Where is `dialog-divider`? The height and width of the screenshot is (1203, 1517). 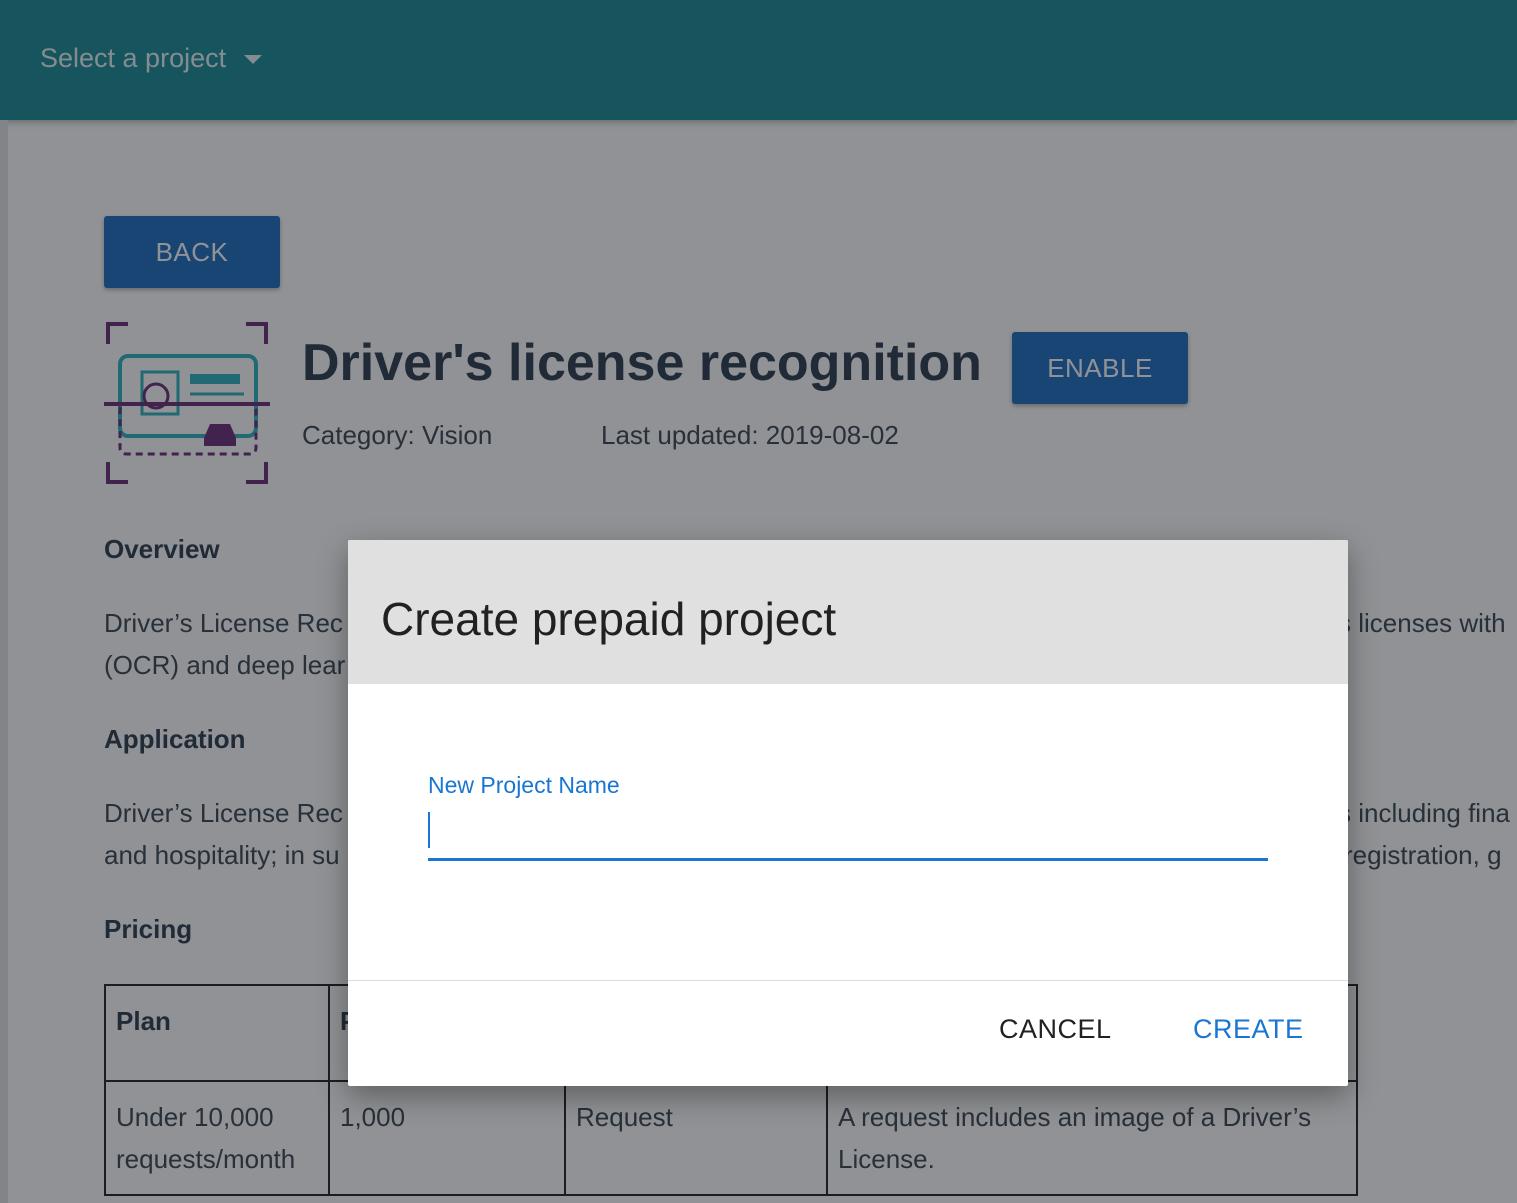
dialog-divider is located at coordinates (848, 980).